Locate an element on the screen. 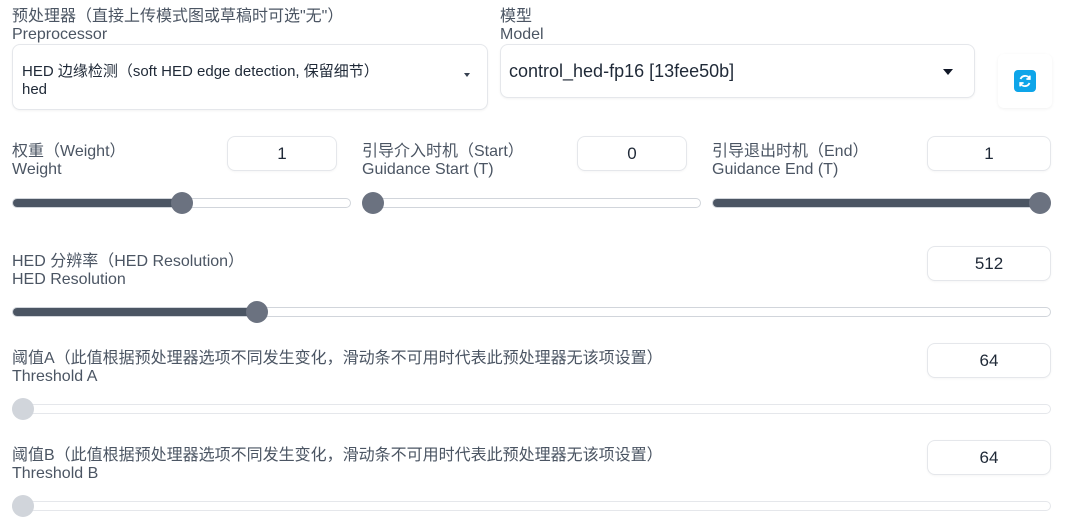  weight-input: 1 is located at coordinates (282, 153).